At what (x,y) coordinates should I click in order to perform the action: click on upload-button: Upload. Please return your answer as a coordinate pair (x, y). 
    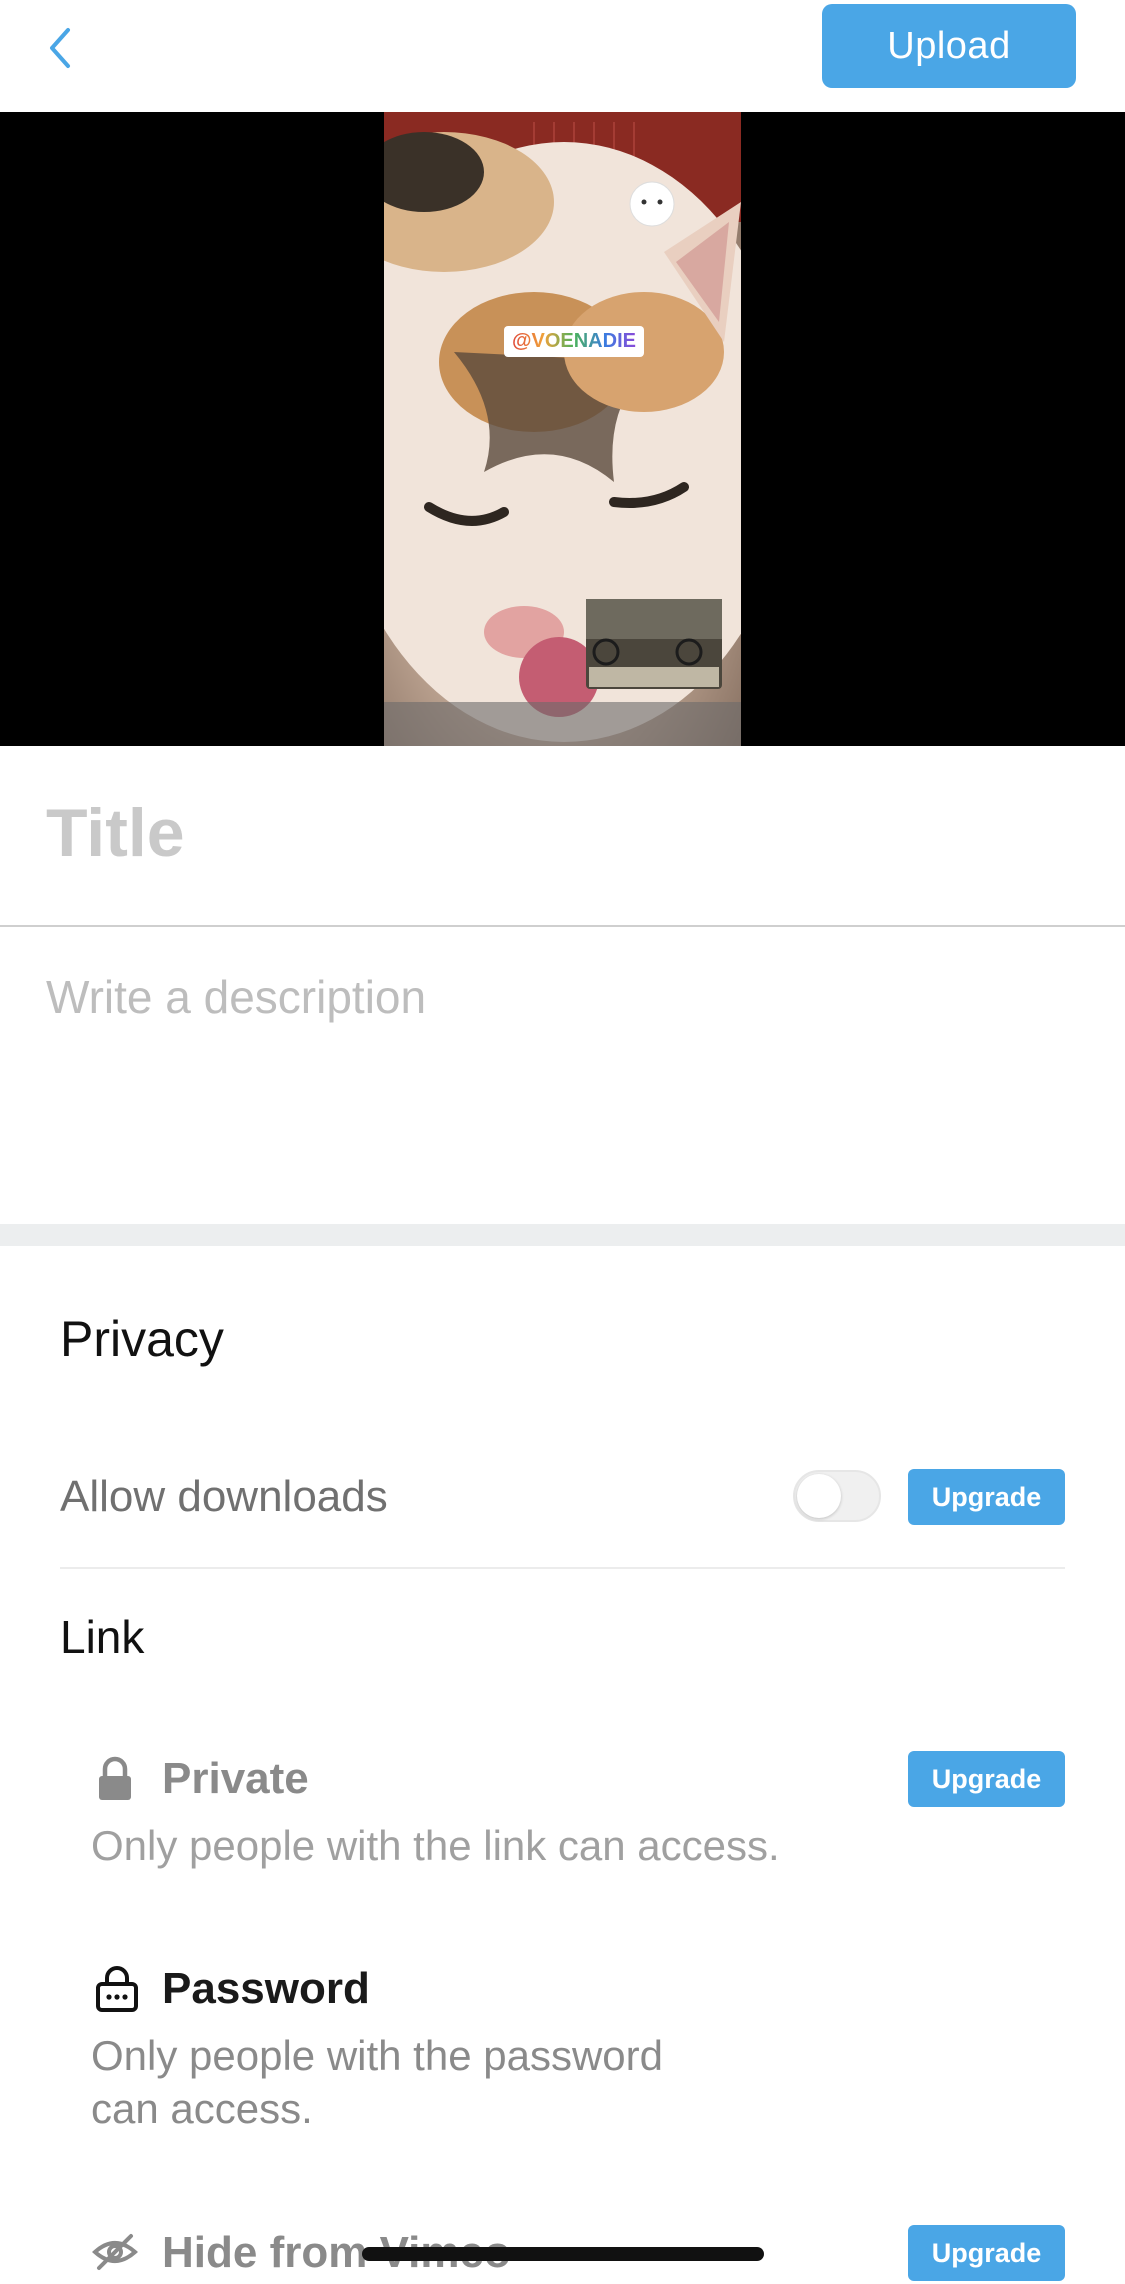
    Looking at the image, I should click on (949, 46).